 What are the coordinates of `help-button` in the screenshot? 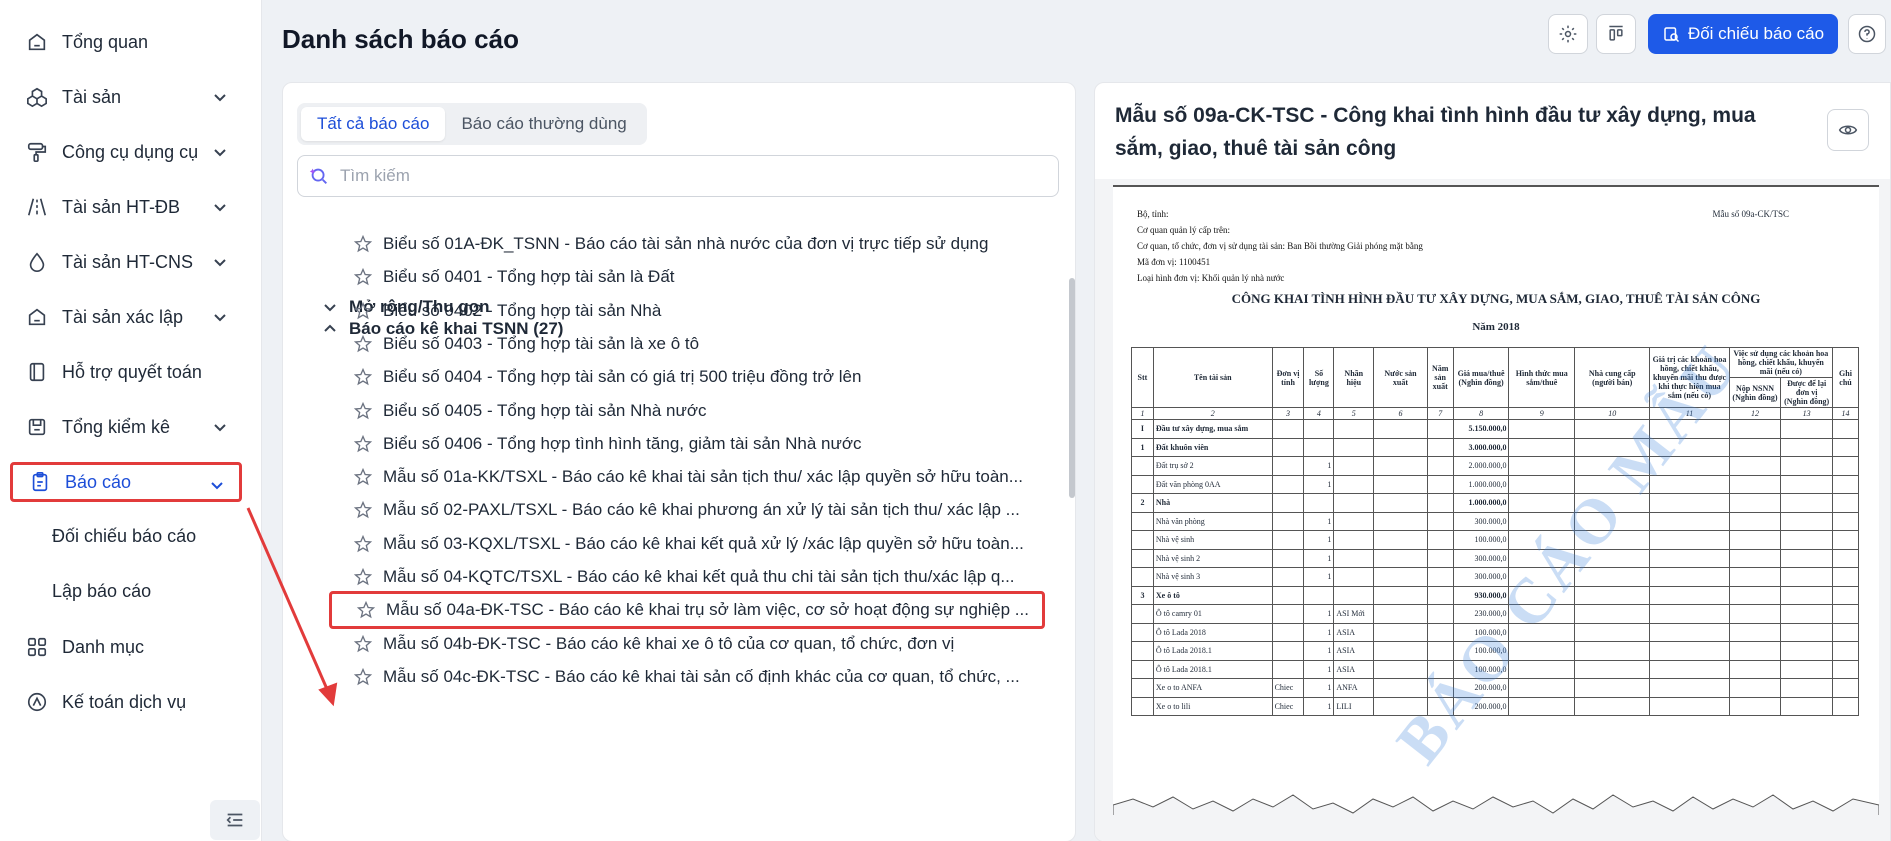 It's located at (1867, 34).